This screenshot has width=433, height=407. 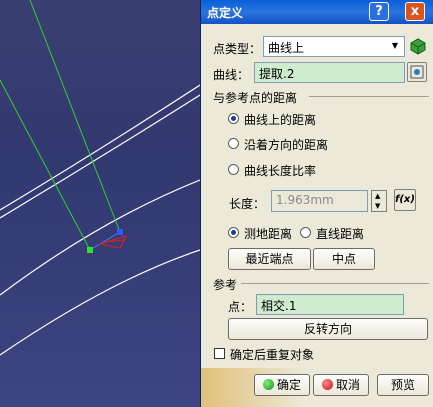 I want to click on radio-geodesic-label: 测地距离, so click(x=268, y=234).